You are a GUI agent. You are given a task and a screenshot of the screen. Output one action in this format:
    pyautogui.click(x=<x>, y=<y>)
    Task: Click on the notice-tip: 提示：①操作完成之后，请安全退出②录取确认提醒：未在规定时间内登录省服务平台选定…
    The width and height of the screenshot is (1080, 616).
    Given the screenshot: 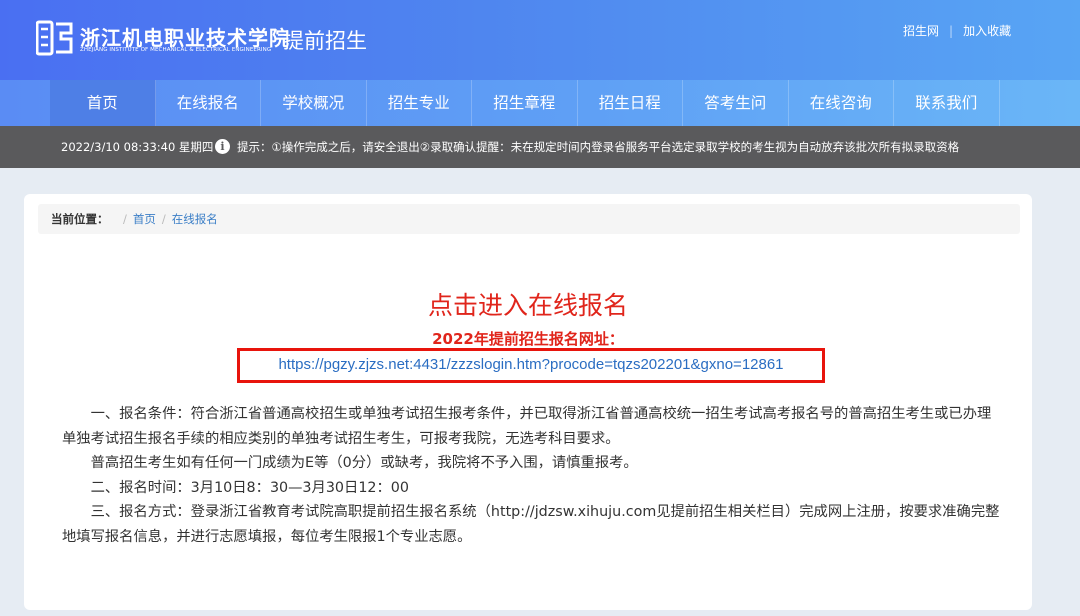 What is the action you would take?
    pyautogui.click(x=598, y=147)
    